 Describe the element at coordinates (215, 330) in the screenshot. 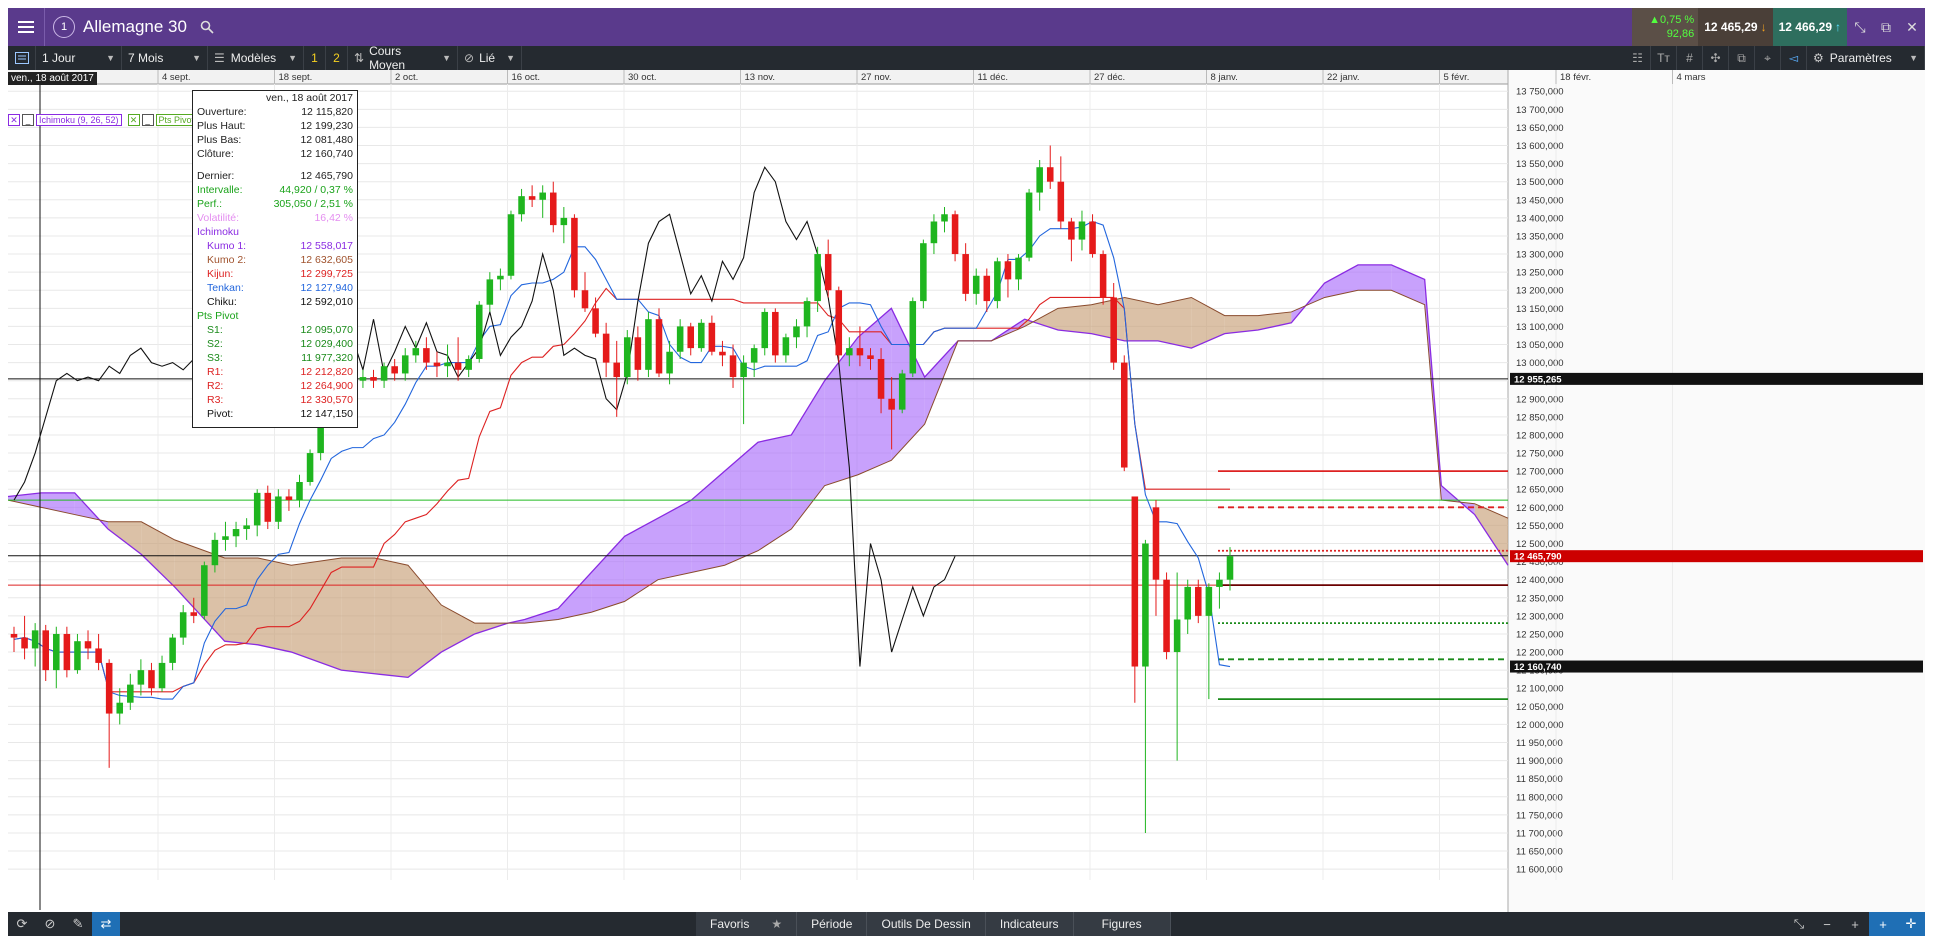

I see `tooltip-pivot-label: S1:` at that location.